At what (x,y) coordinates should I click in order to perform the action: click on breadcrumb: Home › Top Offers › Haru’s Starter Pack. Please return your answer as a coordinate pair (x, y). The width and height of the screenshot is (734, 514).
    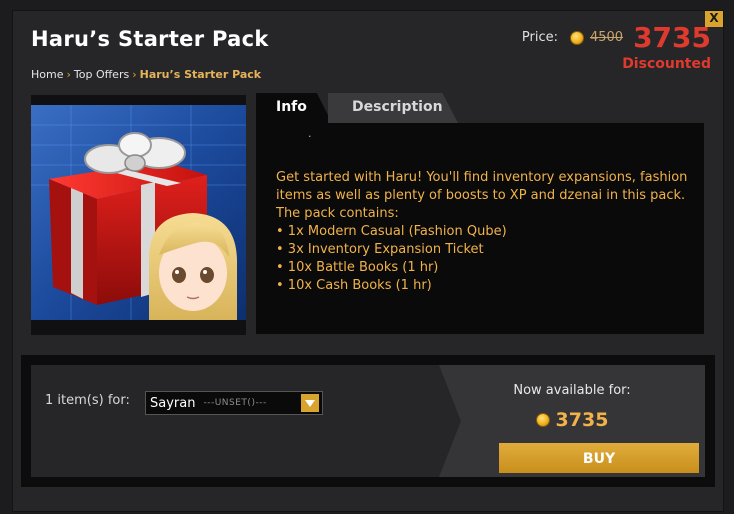
    Looking at the image, I should click on (146, 74).